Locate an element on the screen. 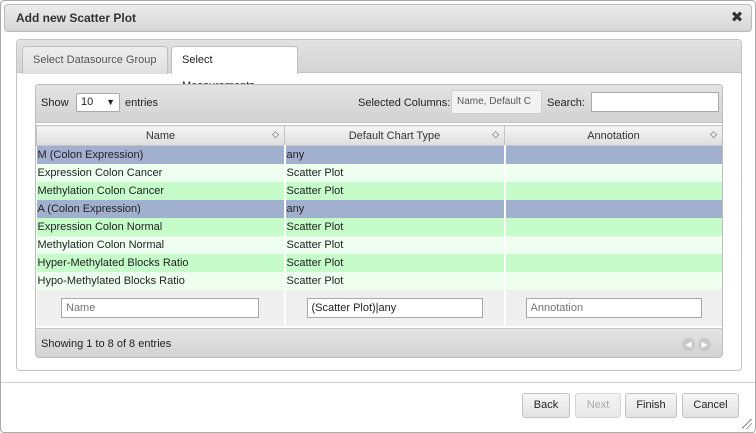  cell-name: M (Colon Expression) is located at coordinates (161, 154).